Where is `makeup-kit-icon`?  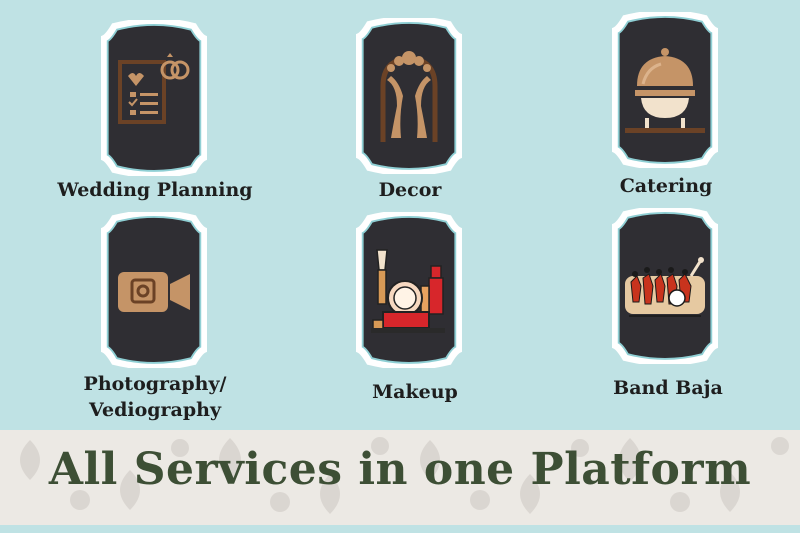
makeup-kit-icon is located at coordinates (408, 291).